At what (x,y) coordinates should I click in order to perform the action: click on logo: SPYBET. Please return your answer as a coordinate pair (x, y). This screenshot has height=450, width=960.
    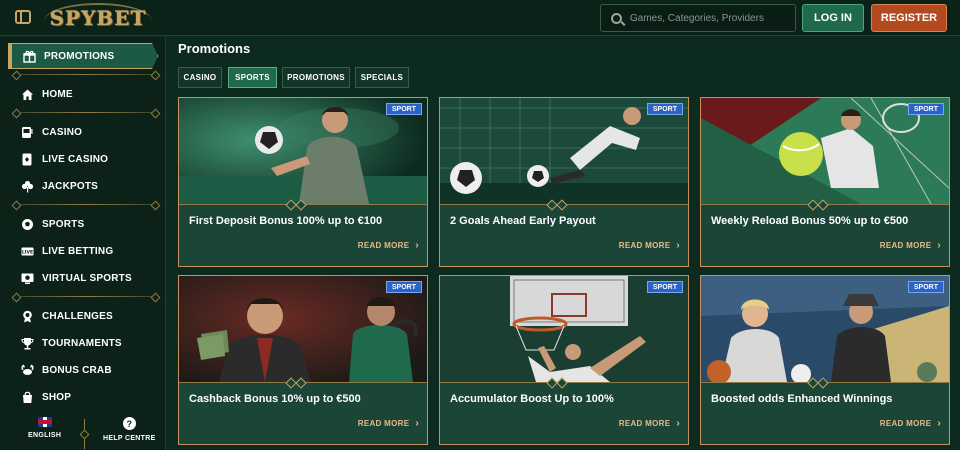
    Looking at the image, I should click on (98, 18).